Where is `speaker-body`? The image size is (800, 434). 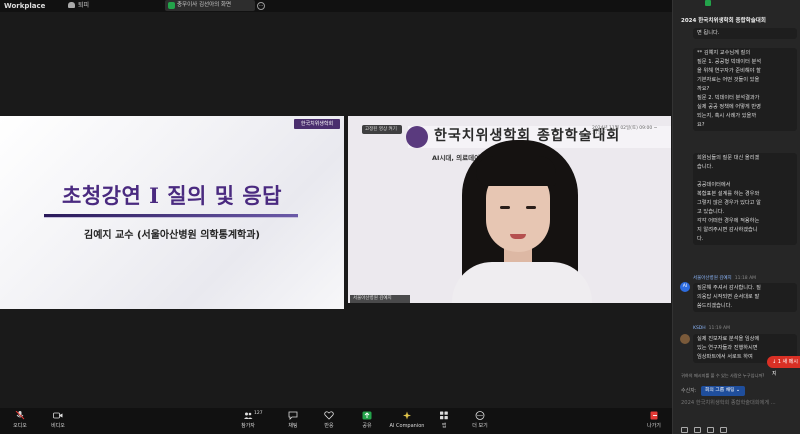 speaker-body is located at coordinates (522, 282).